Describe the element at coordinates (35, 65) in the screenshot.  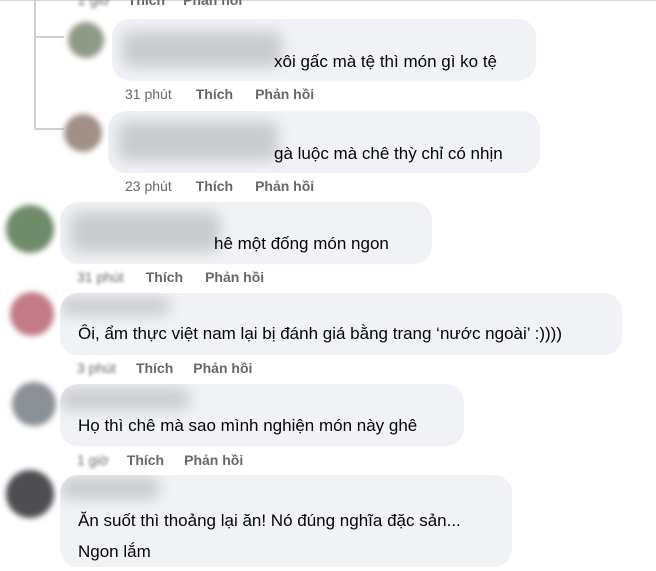
I see `thread-connector` at that location.